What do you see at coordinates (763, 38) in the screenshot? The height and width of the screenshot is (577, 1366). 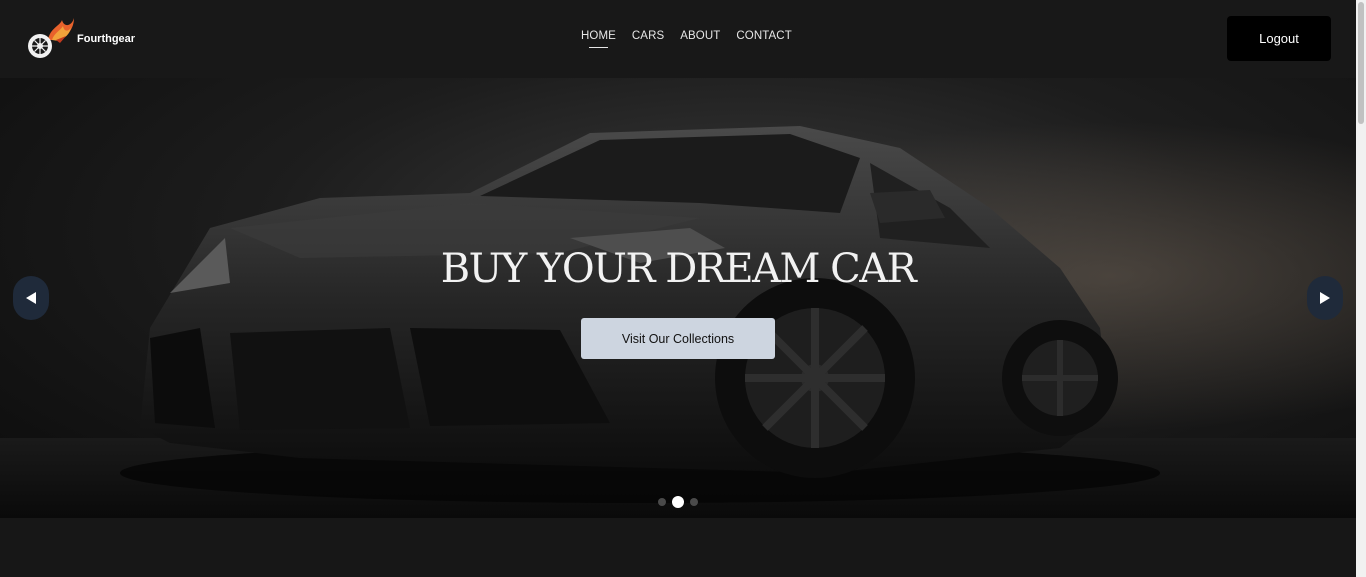 I see `nav-item-contact: CONTACT` at bounding box center [763, 38].